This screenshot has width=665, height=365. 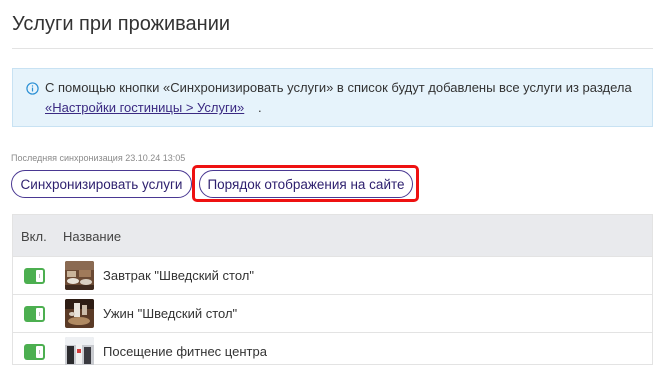 What do you see at coordinates (121, 24) in the screenshot?
I see `page-title: Услуги при проживании` at bounding box center [121, 24].